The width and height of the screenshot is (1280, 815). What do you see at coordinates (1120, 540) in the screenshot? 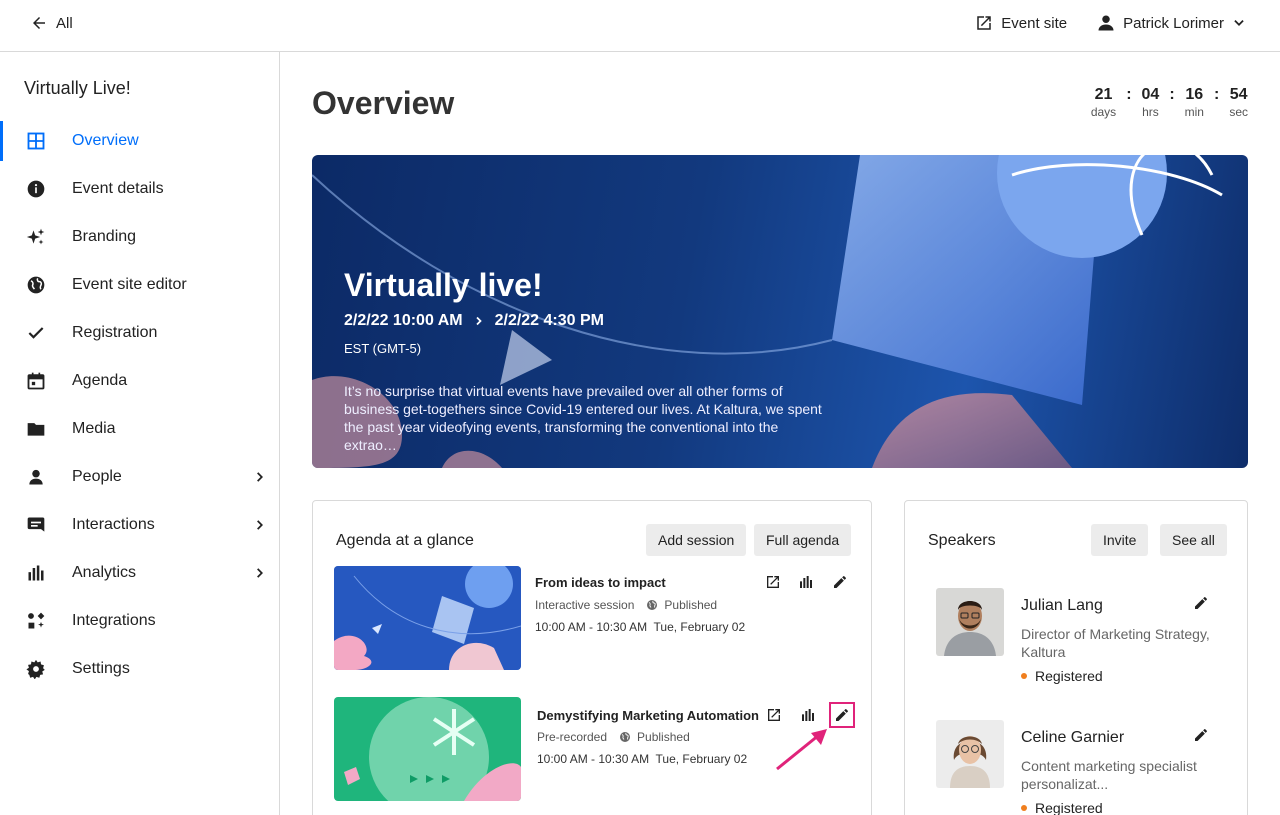
I see `invite-button: Invite` at bounding box center [1120, 540].